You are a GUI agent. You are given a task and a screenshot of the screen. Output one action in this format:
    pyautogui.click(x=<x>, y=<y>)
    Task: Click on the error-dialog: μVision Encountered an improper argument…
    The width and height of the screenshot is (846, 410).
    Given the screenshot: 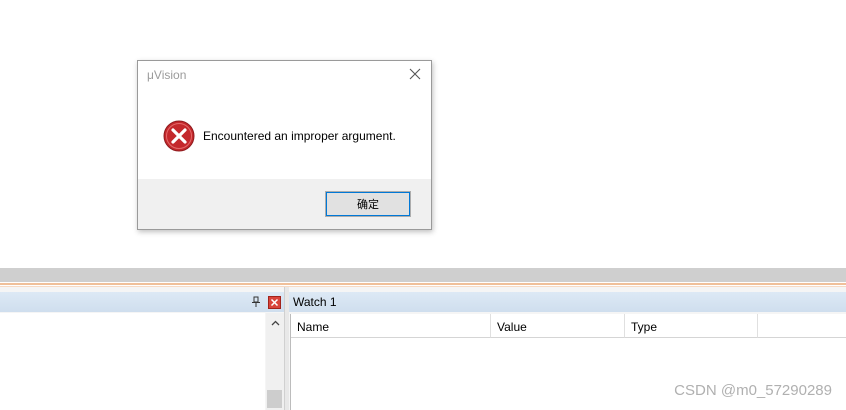 What is the action you would take?
    pyautogui.click(x=284, y=145)
    